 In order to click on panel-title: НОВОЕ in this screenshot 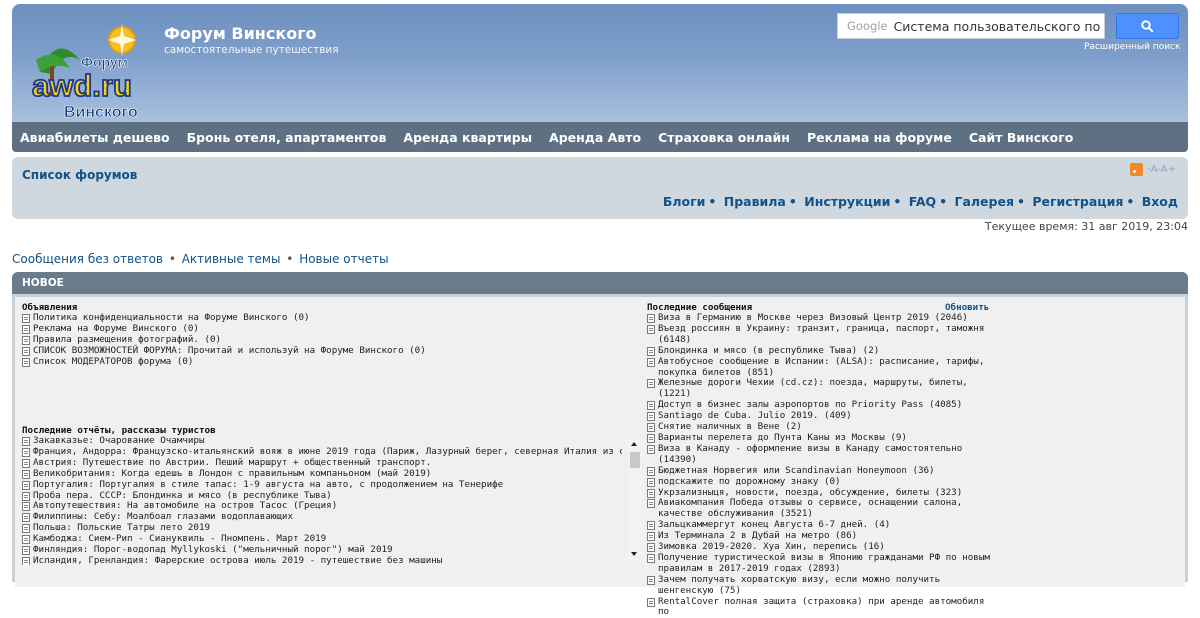, I will do `click(600, 283)`.